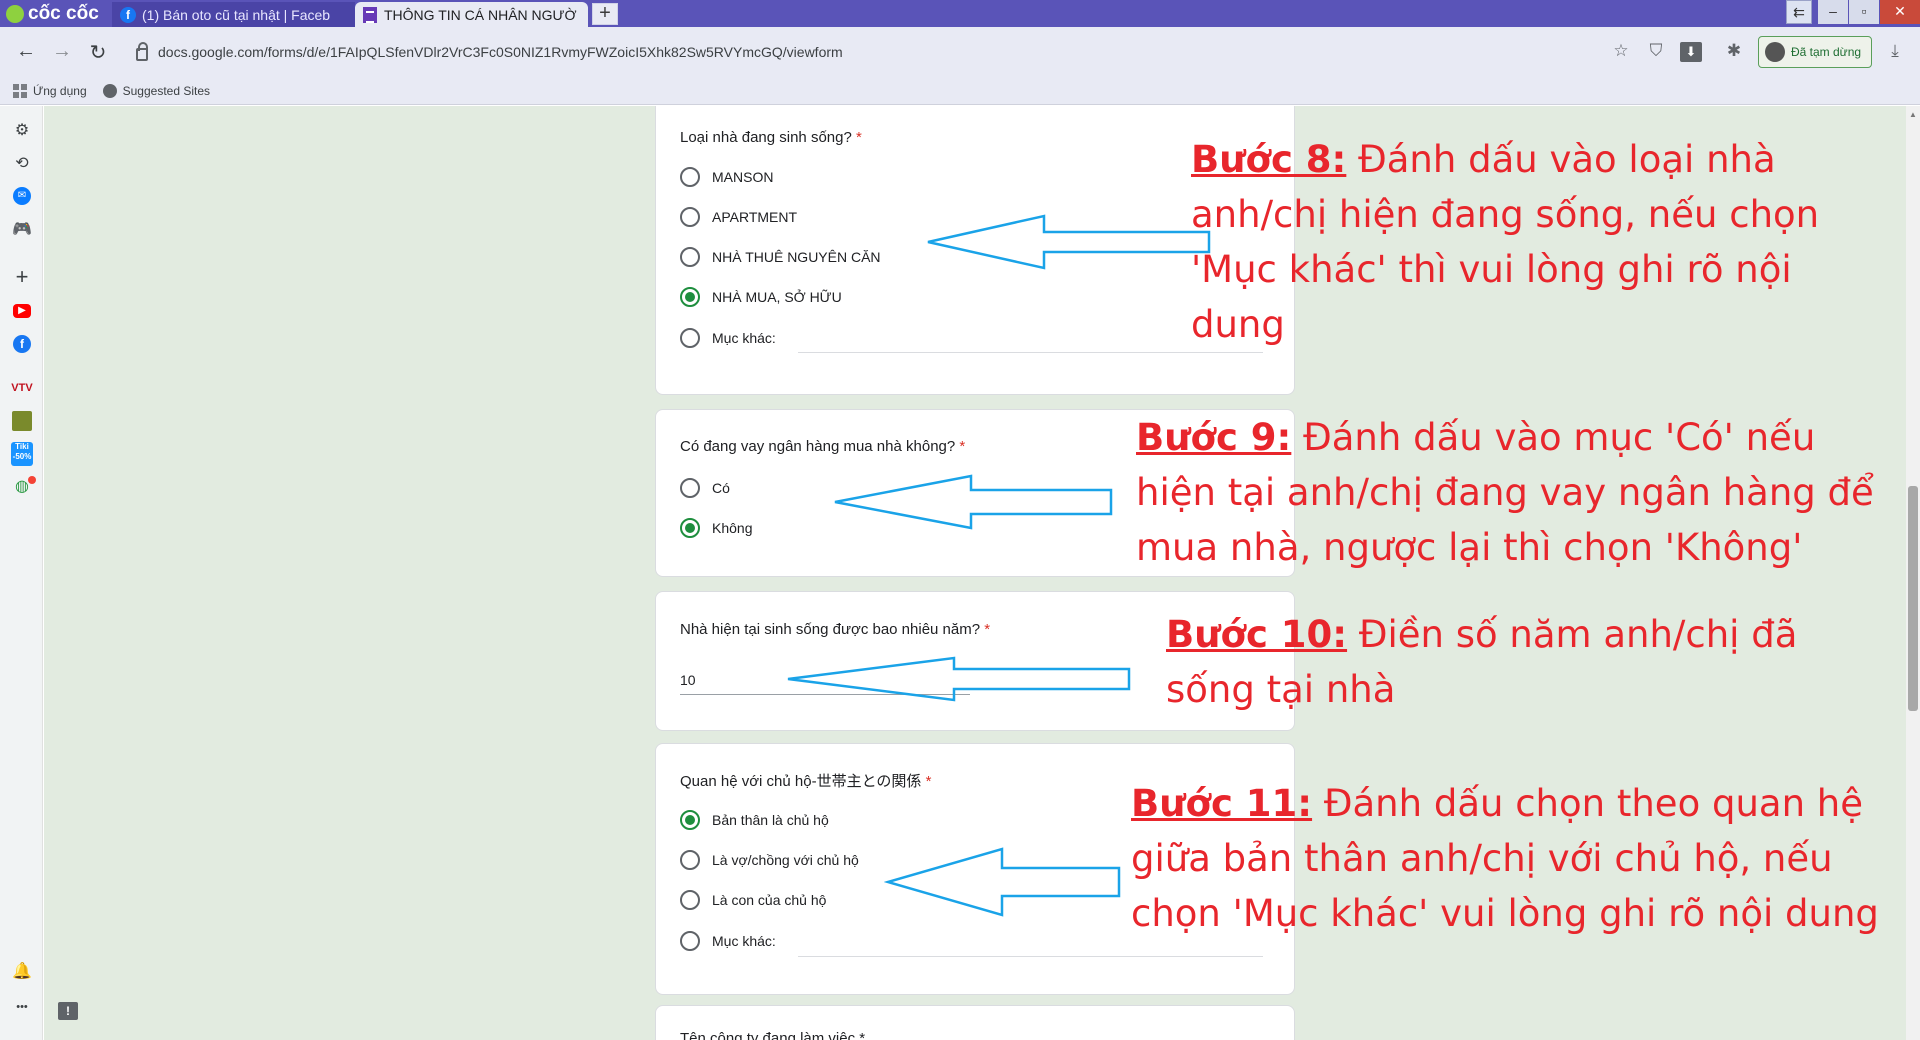 The height and width of the screenshot is (1040, 1920). I want to click on scroll-up-icon: ▲, so click(1913, 114).